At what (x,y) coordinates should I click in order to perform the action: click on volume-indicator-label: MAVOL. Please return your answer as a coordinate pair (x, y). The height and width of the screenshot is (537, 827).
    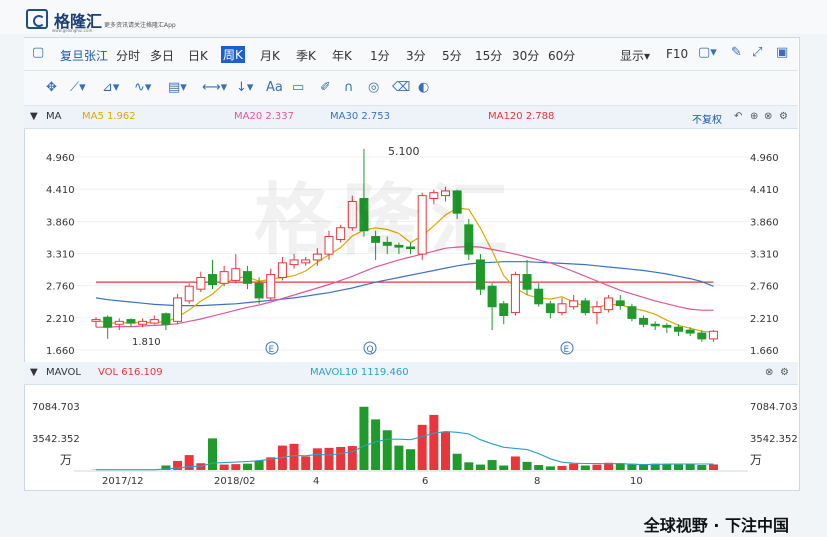
    Looking at the image, I should click on (63, 372).